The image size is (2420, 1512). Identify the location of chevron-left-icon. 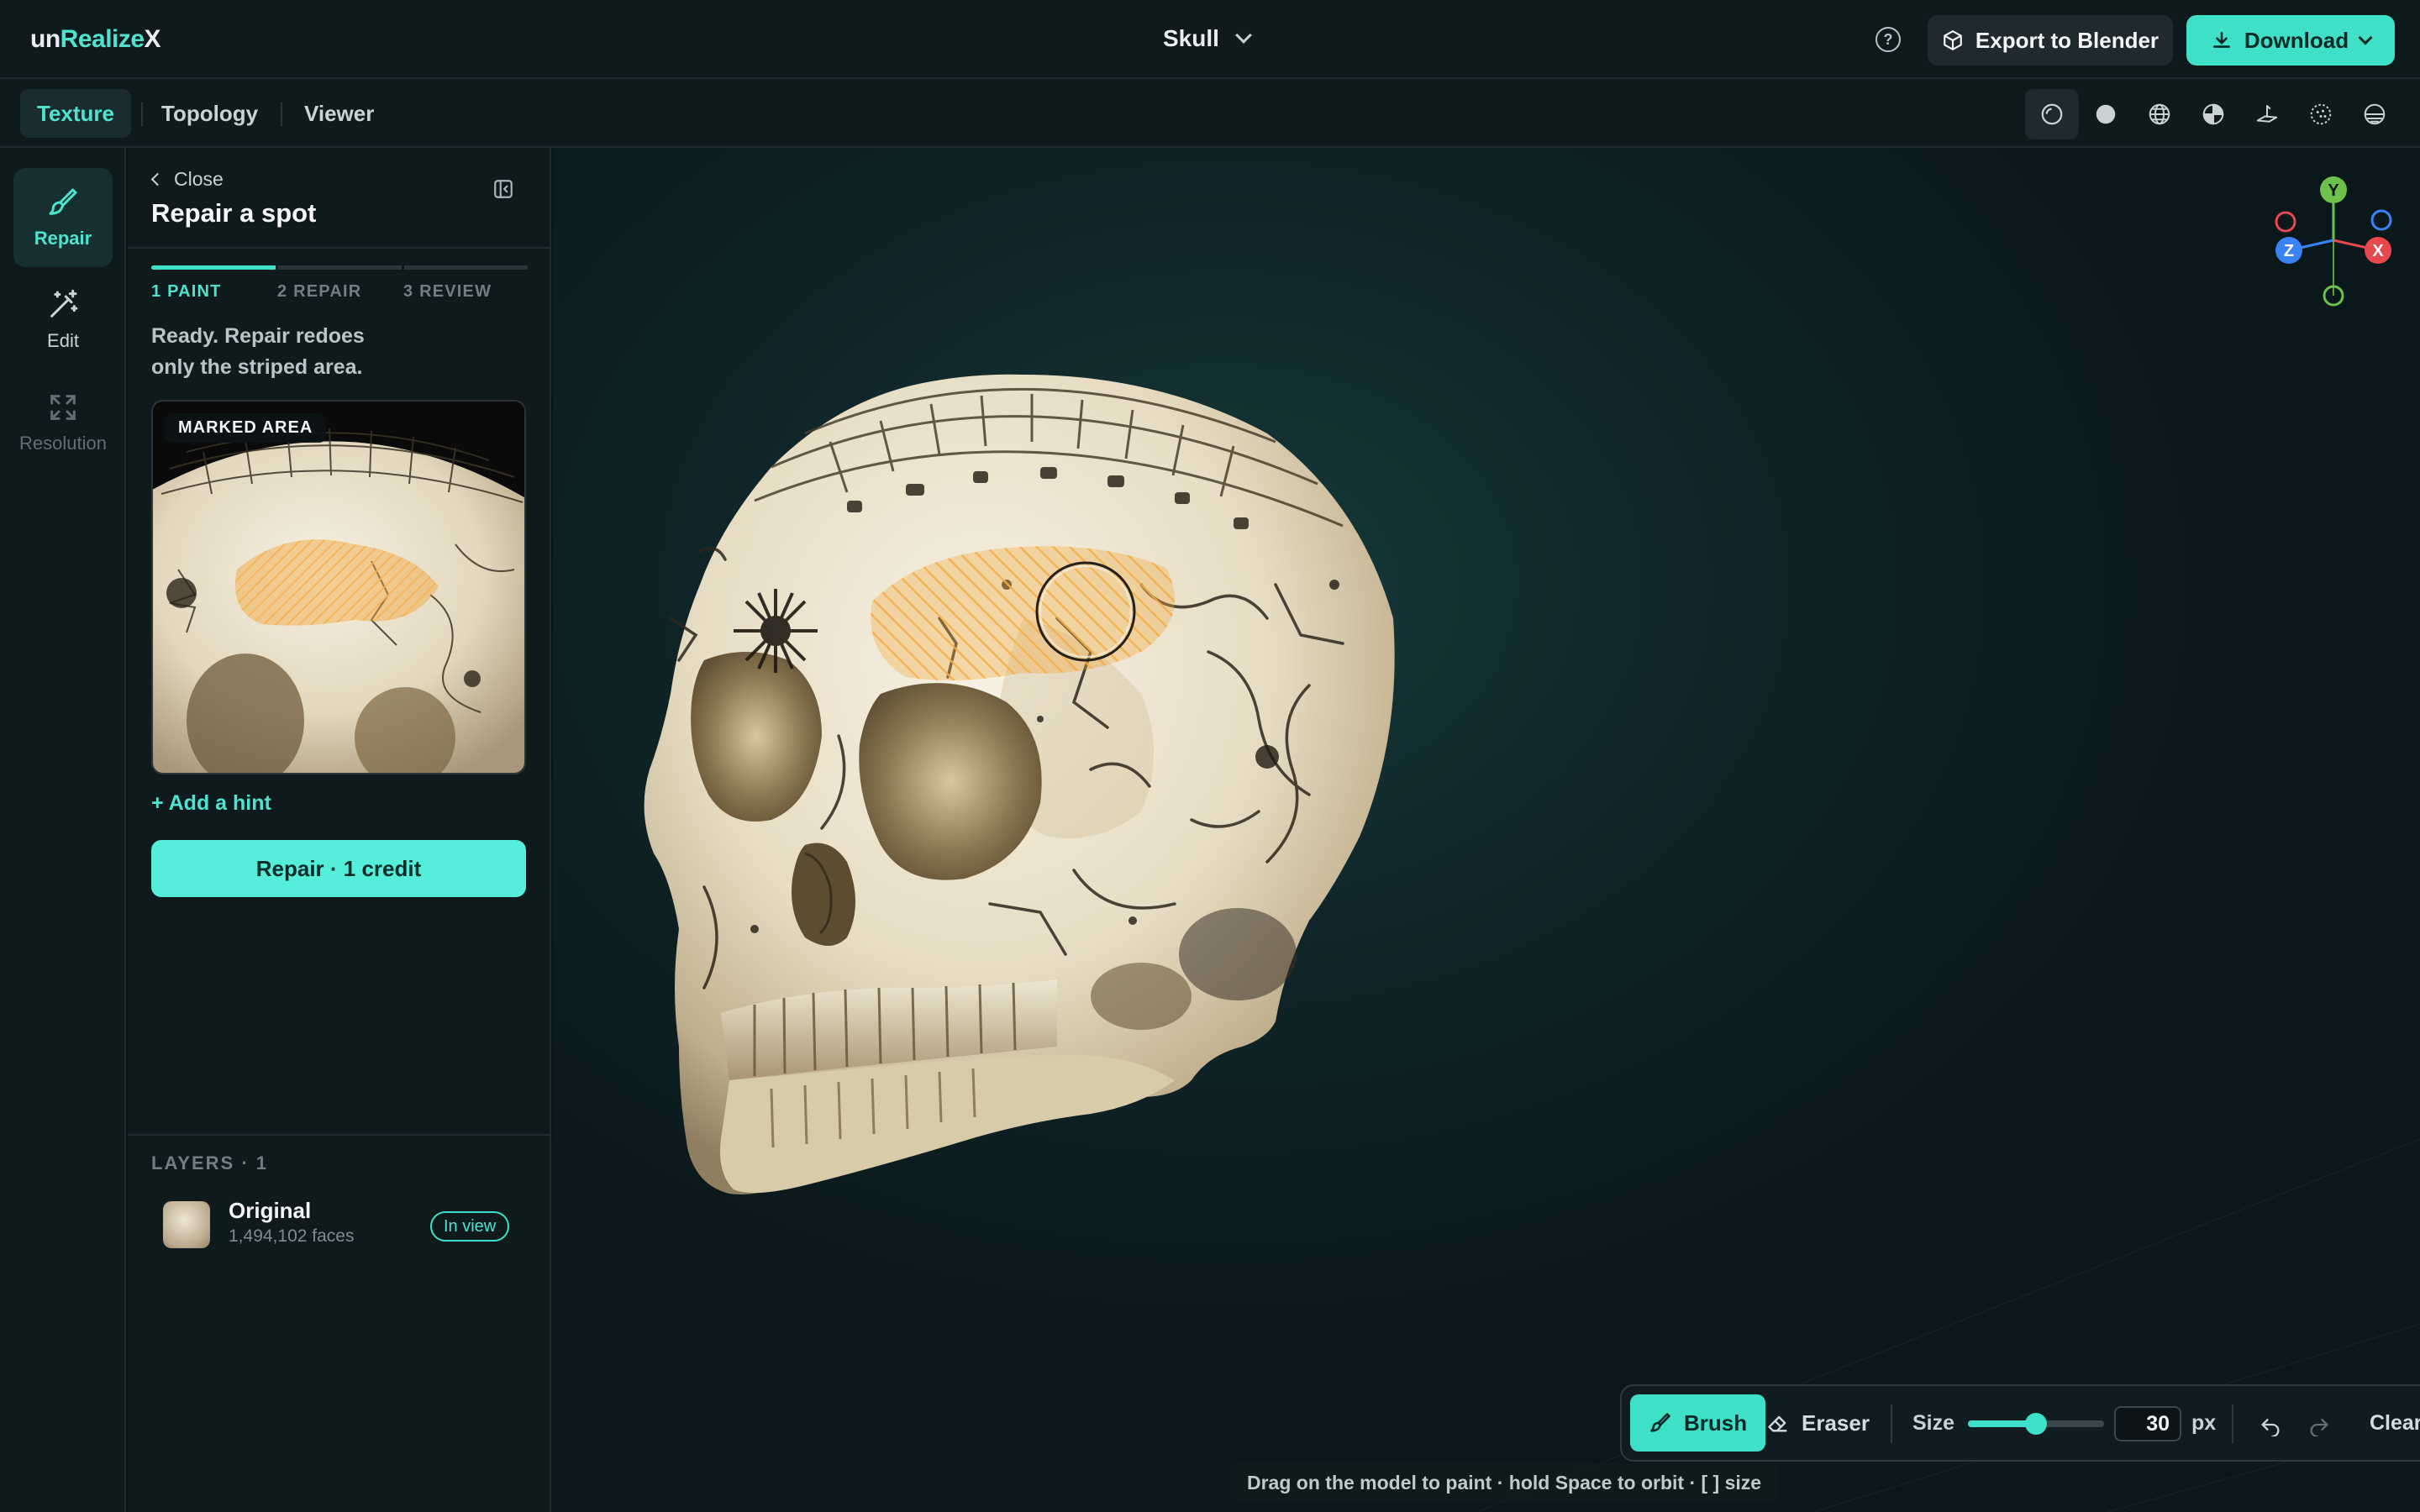
(157, 179).